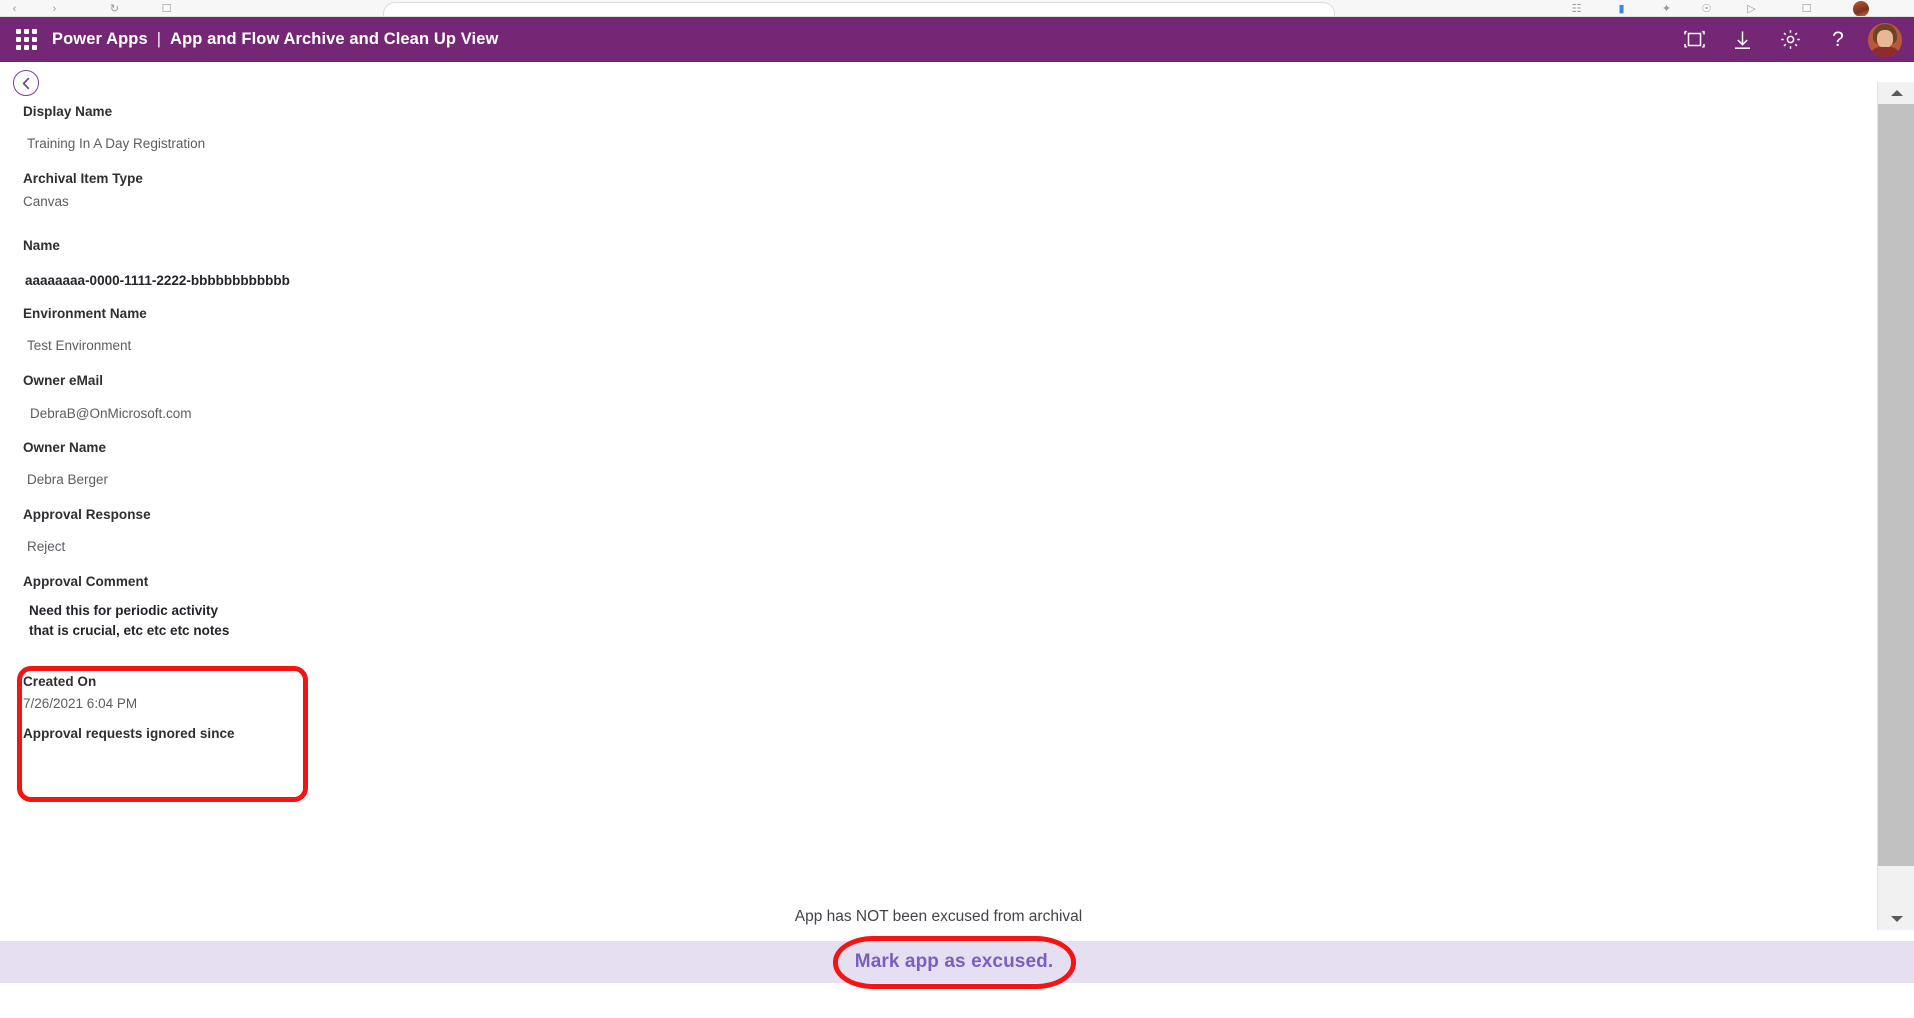 This screenshot has width=1914, height=1018. Describe the element at coordinates (60, 681) in the screenshot. I see `field-label: Created On` at that location.